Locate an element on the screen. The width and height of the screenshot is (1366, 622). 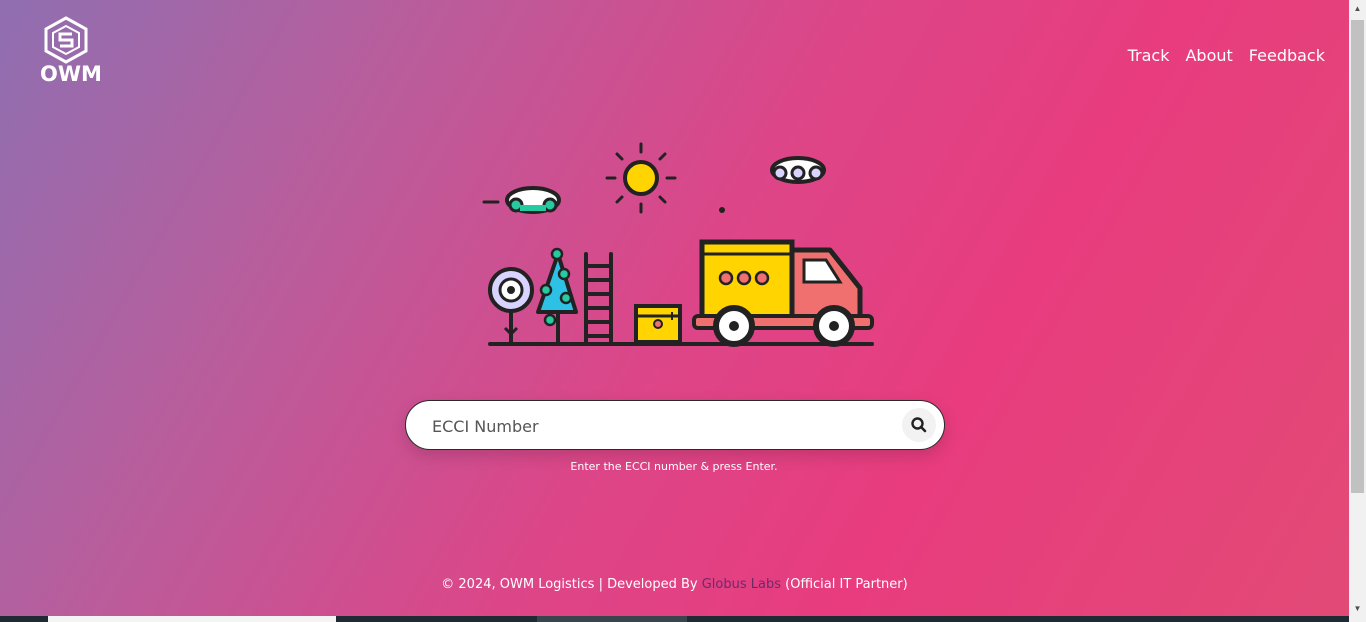
search-button is located at coordinates (919, 425).